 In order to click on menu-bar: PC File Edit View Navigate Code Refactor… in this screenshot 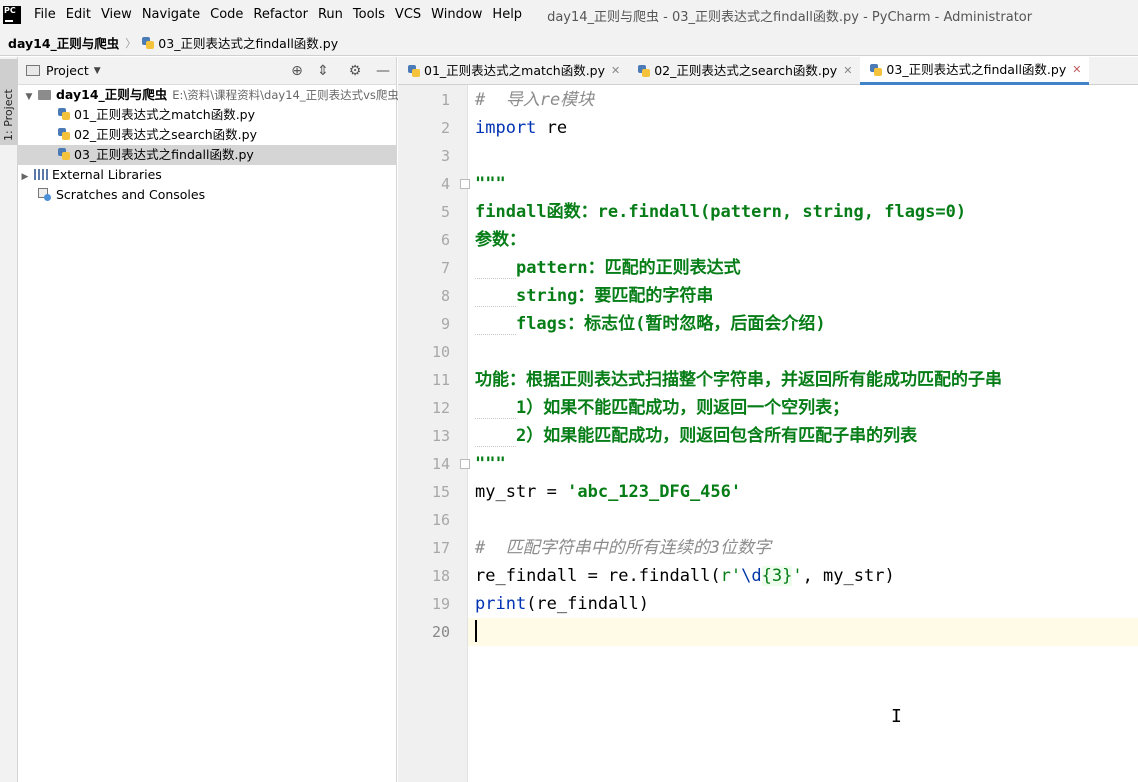, I will do `click(569, 15)`.